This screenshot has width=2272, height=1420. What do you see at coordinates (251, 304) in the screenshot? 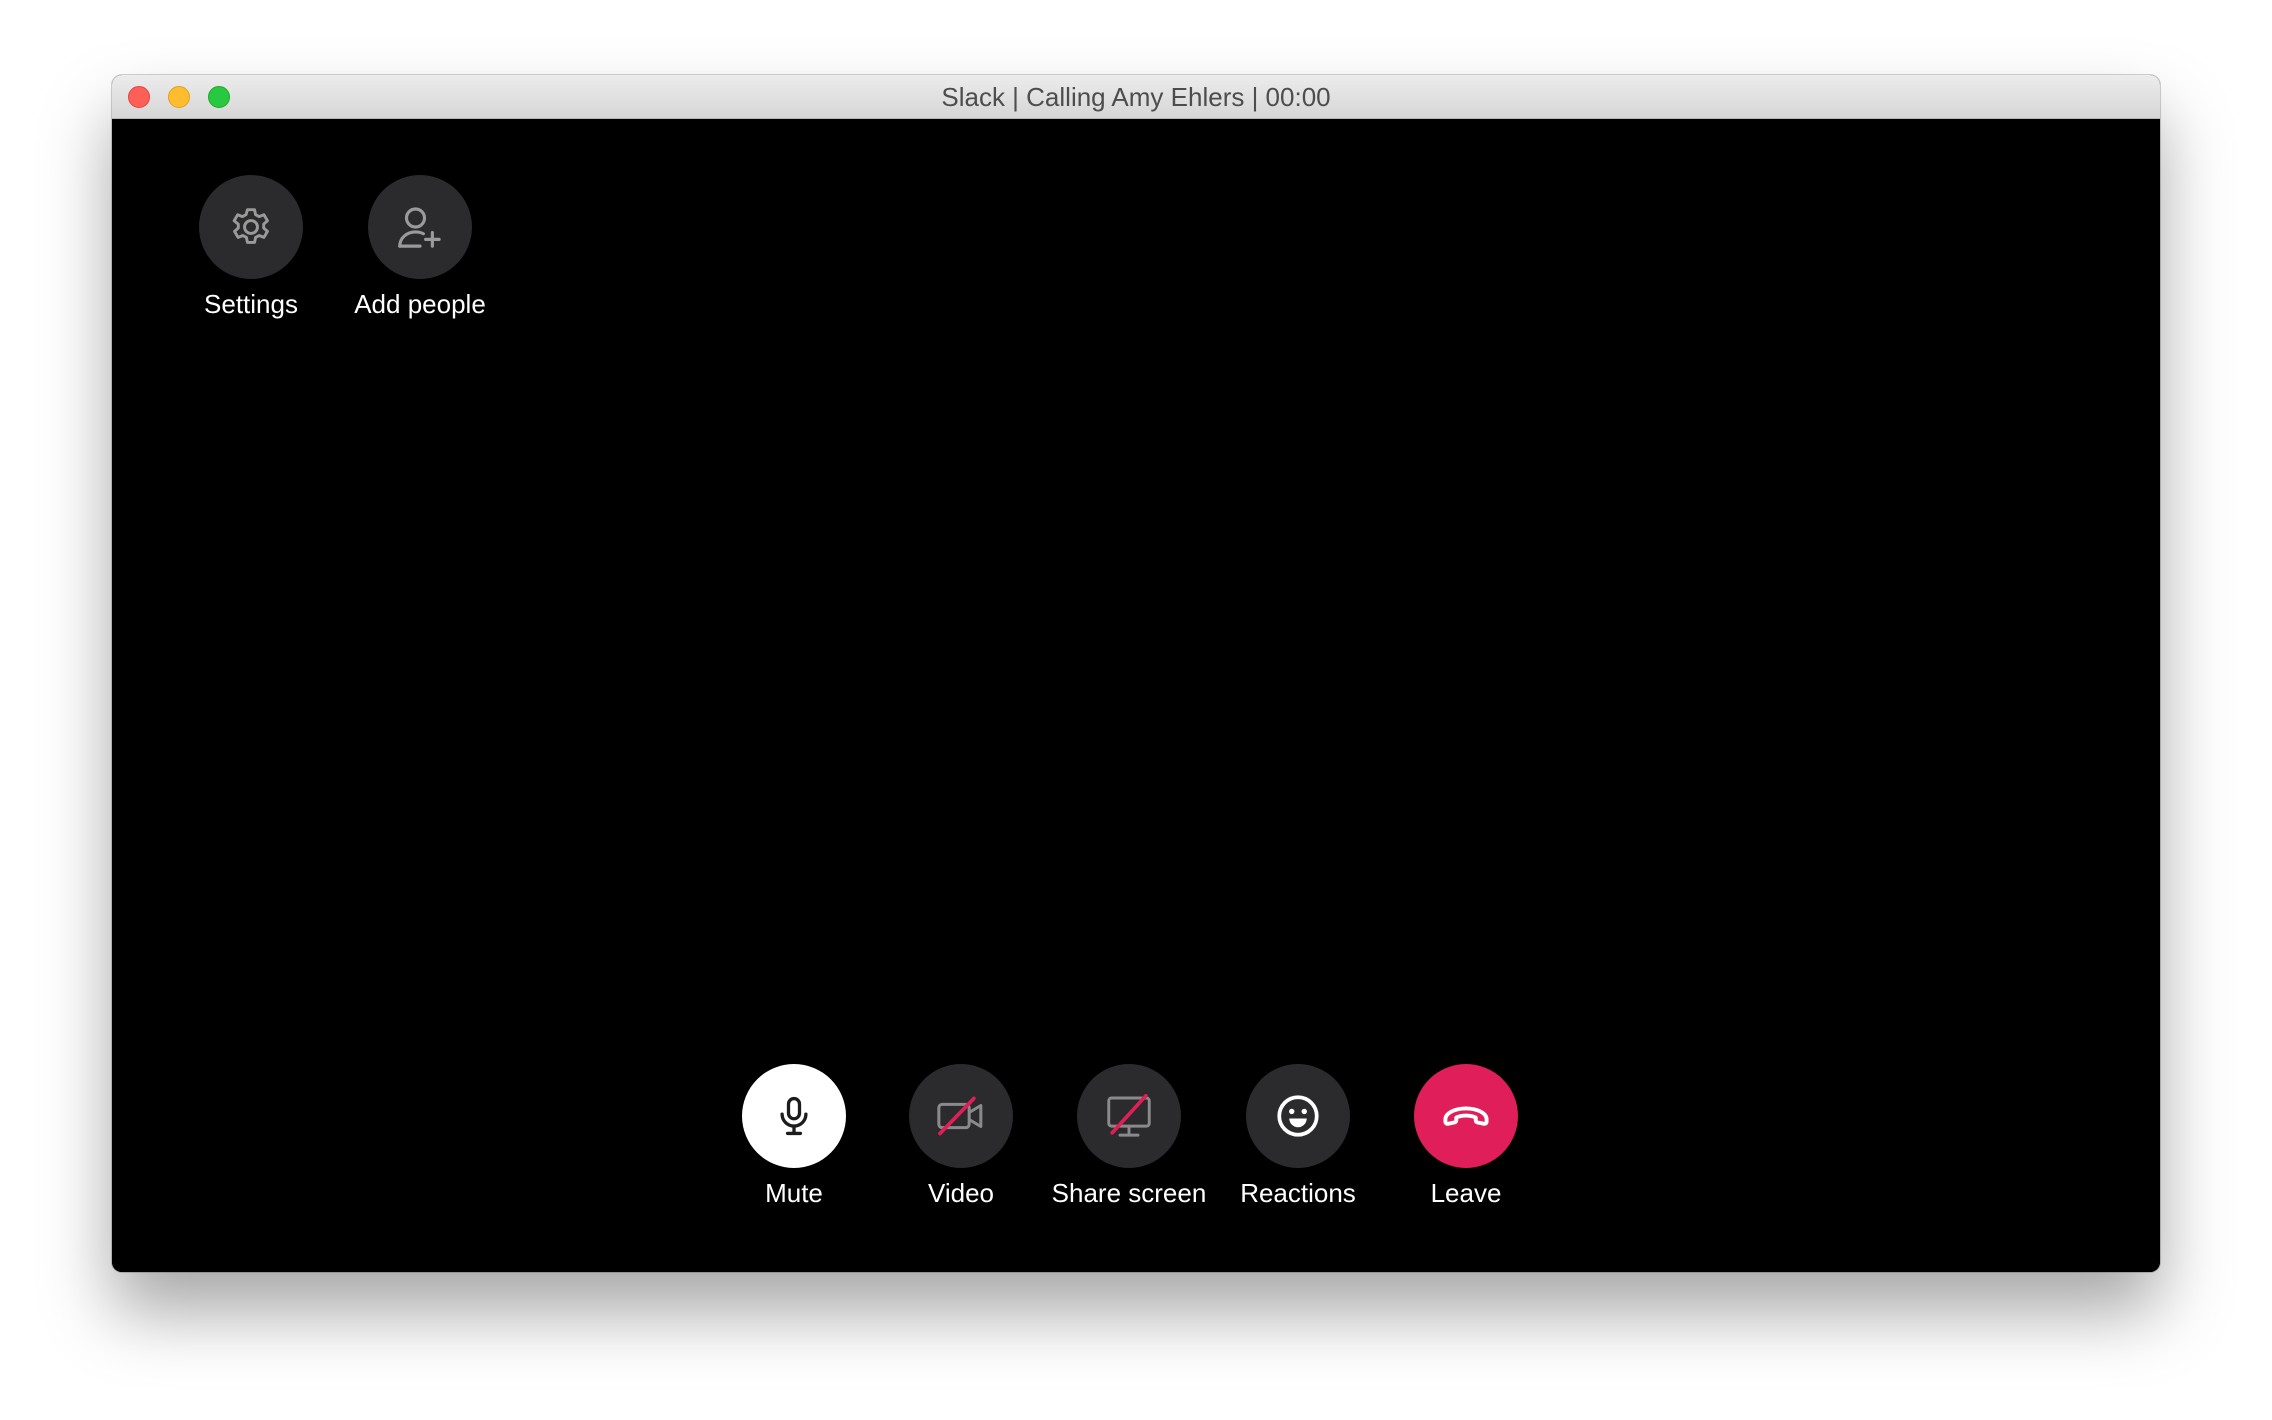
I see `settings-label: Settings` at bounding box center [251, 304].